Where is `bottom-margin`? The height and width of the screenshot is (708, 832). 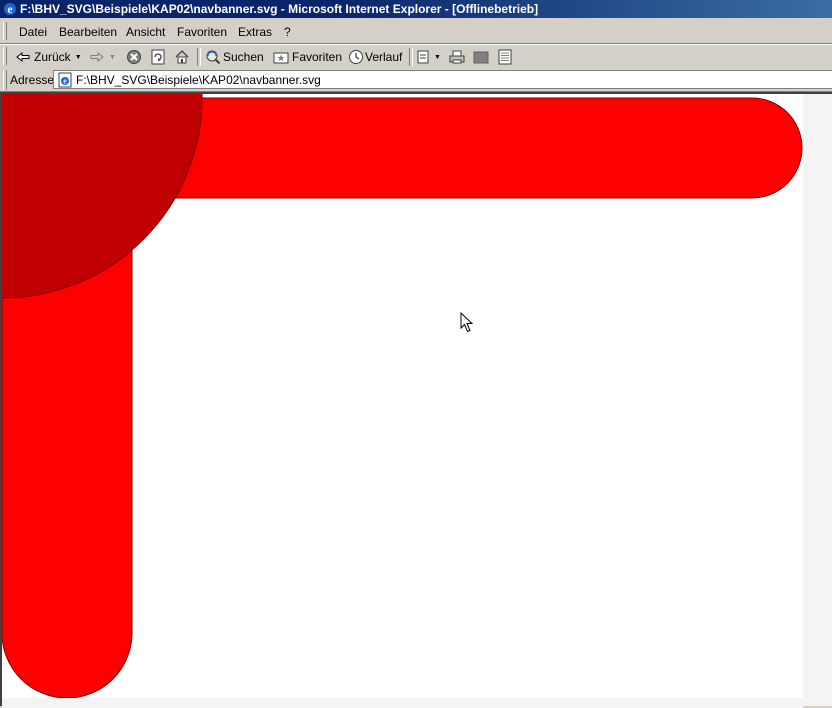
bottom-margin is located at coordinates (402, 703).